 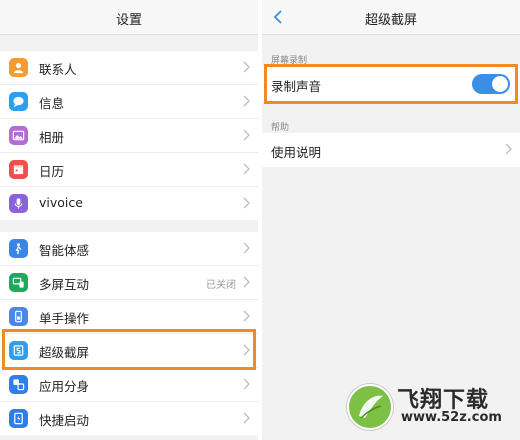 What do you see at coordinates (129, 170) in the screenshot?
I see `settings-item-calendar: 日历` at bounding box center [129, 170].